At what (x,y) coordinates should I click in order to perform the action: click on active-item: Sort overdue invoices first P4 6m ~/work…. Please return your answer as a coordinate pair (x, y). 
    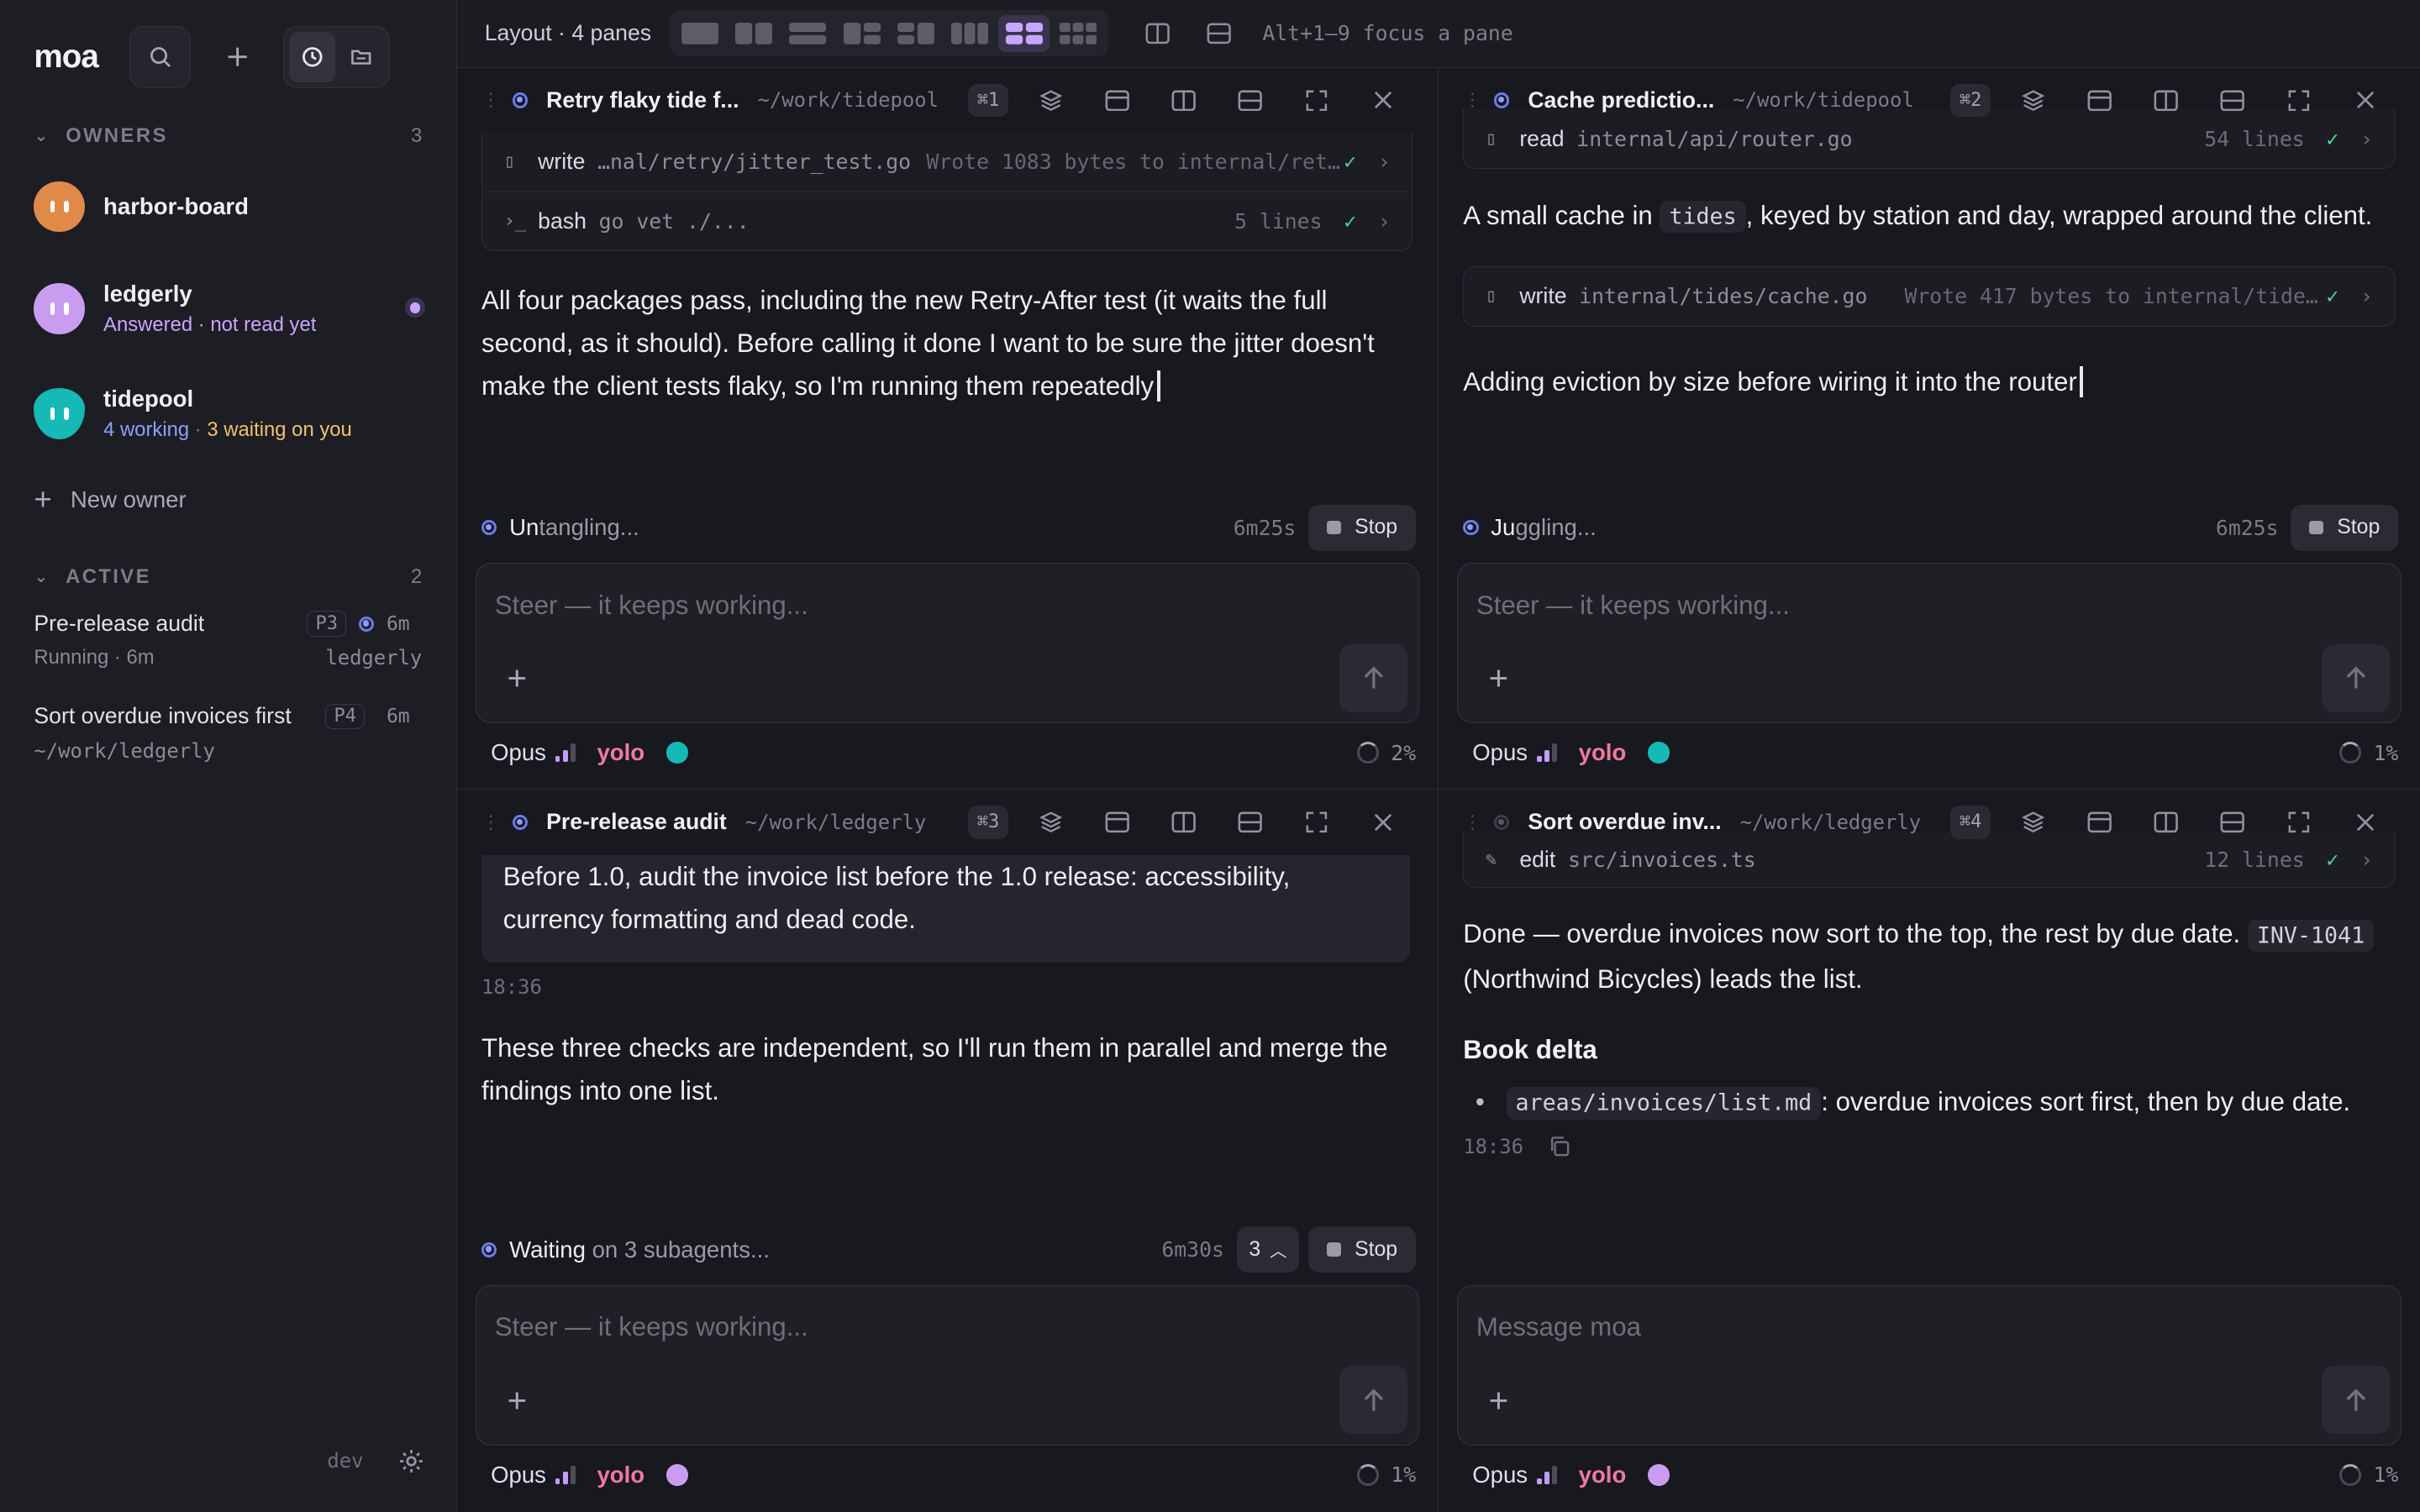
    Looking at the image, I should click on (228, 749).